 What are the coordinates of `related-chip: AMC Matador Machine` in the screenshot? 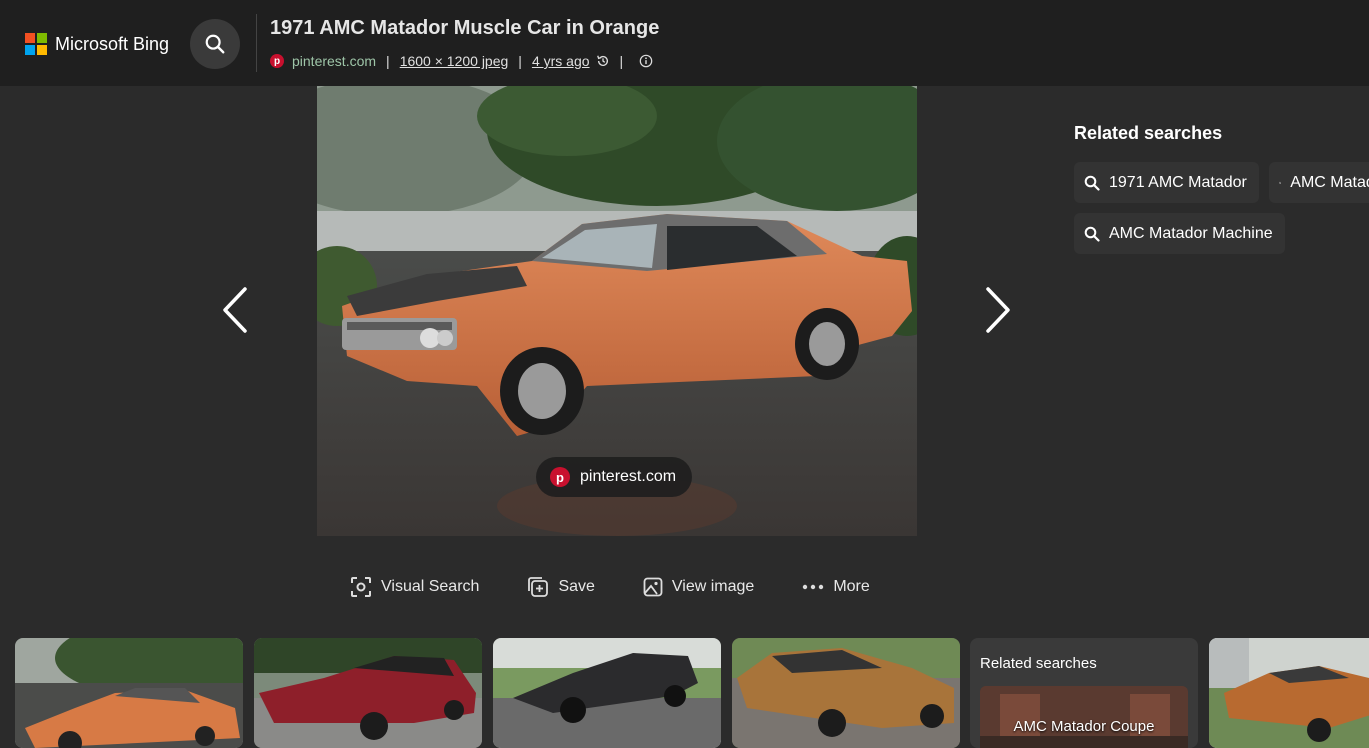 It's located at (1179, 233).